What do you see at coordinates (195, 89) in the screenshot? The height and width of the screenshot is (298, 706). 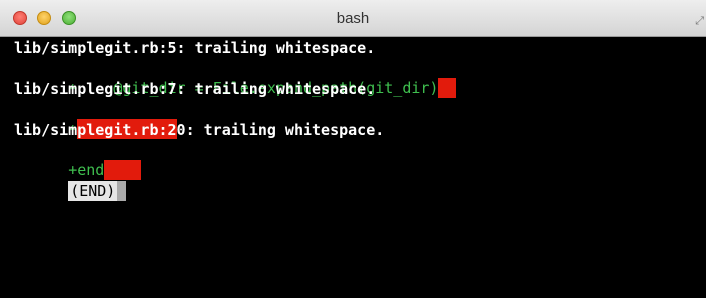 I see `terminal-line: lib/simplegit.rb:7: trailing whitespace.` at bounding box center [195, 89].